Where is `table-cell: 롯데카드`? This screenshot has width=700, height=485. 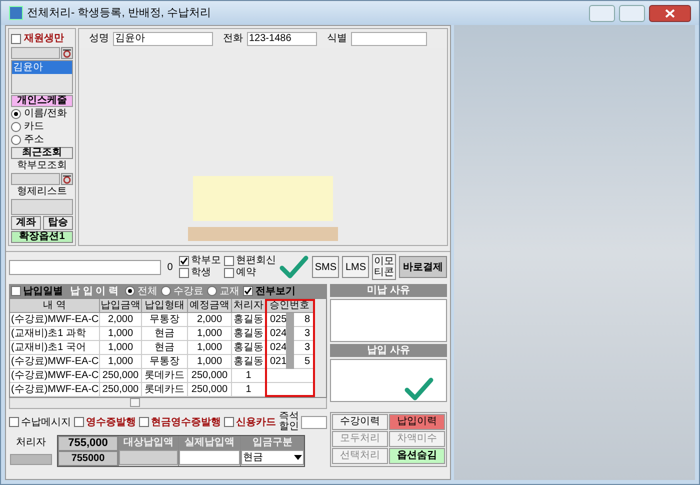 table-cell: 롯데카드 is located at coordinates (165, 376).